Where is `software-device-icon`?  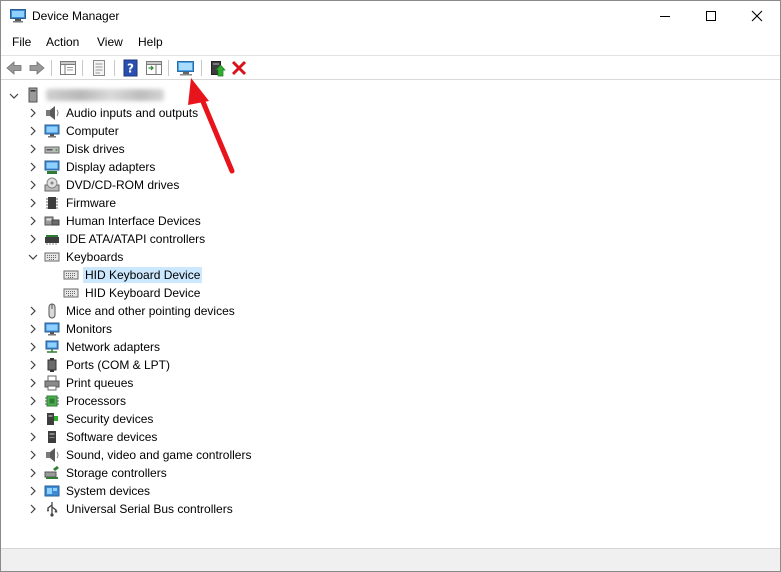 software-device-icon is located at coordinates (52, 437).